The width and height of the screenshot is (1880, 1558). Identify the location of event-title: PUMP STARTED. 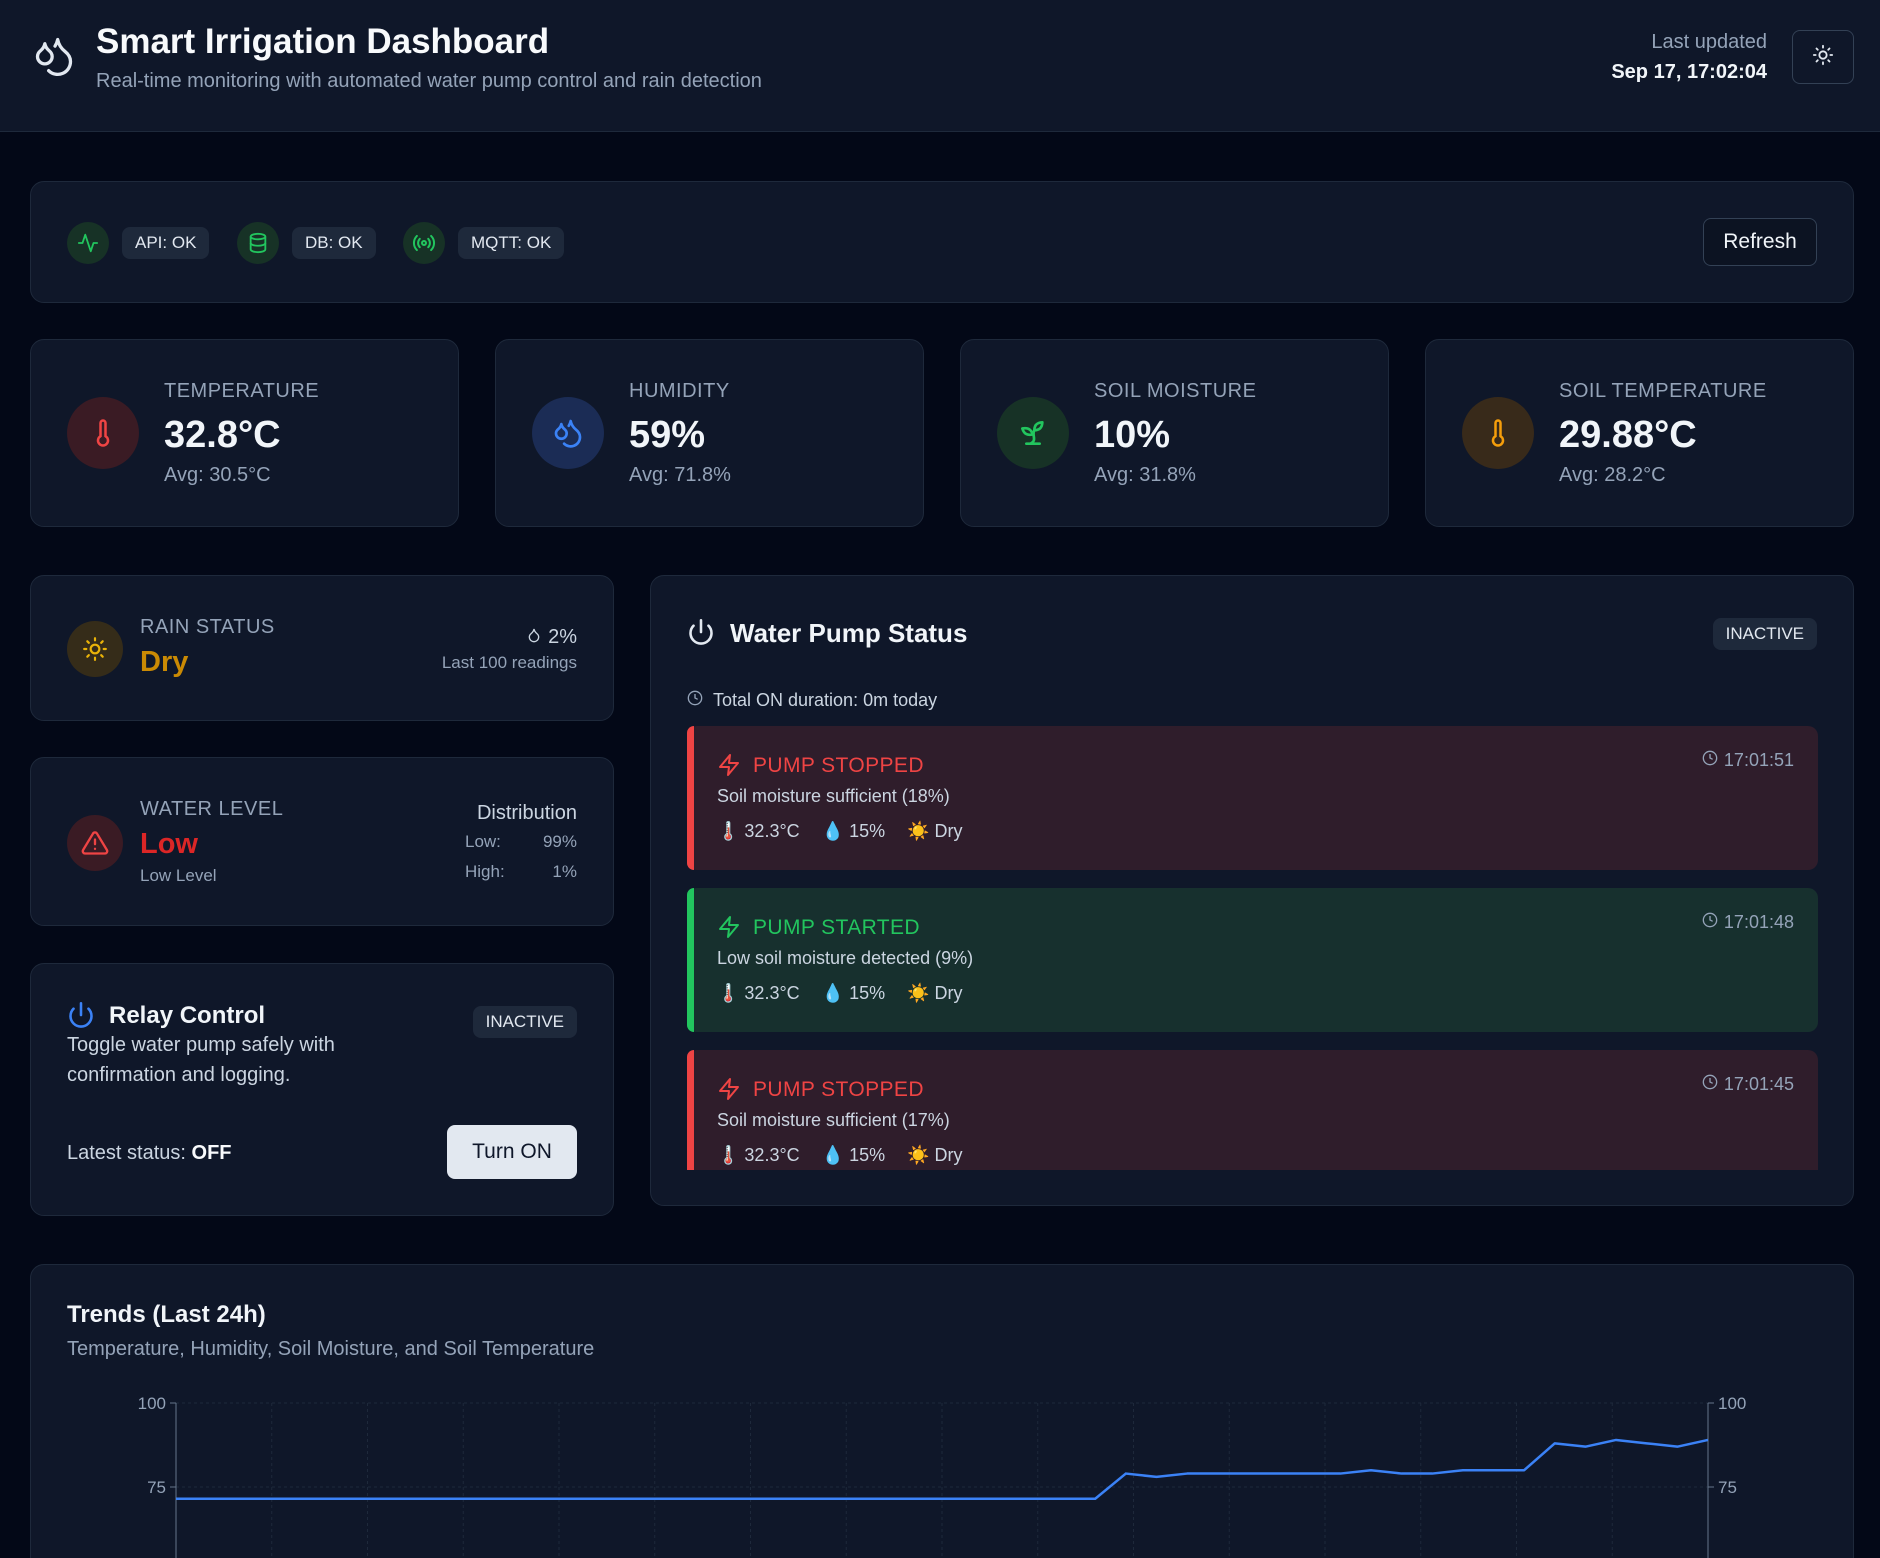
(836, 927).